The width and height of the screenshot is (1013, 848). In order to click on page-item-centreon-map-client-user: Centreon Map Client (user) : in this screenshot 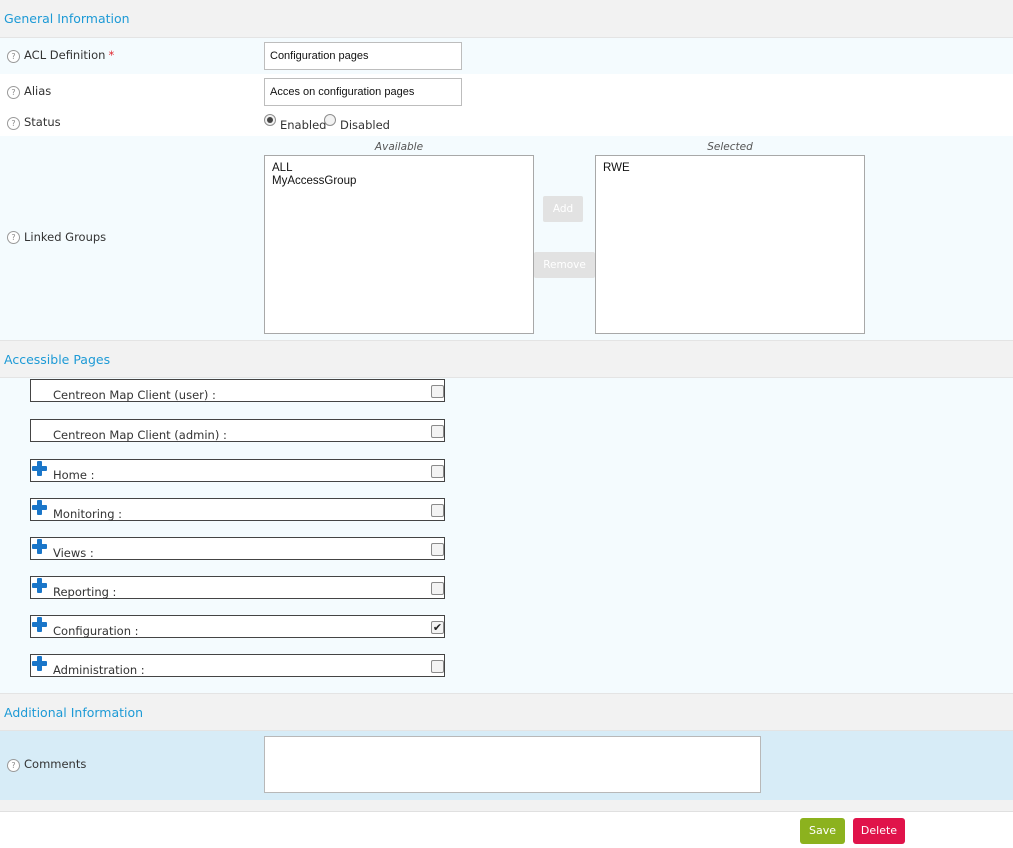, I will do `click(237, 390)`.